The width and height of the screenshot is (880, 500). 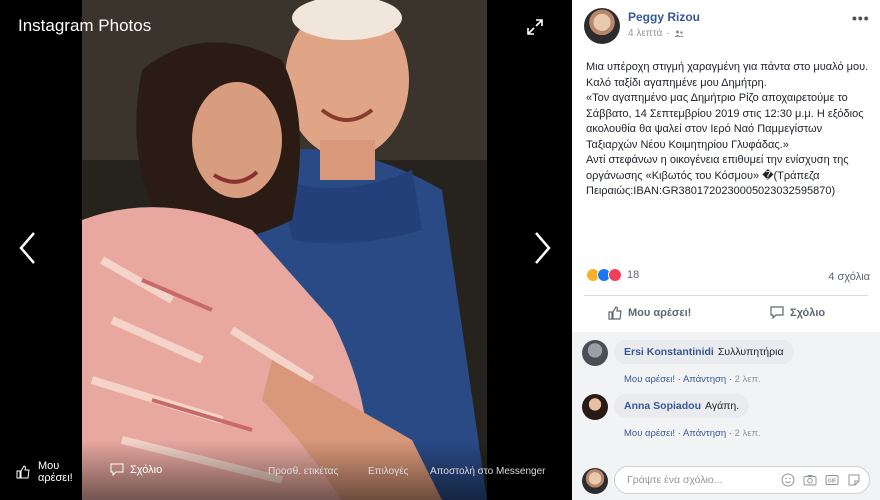 I want to click on sticker-icon, so click(x=854, y=480).